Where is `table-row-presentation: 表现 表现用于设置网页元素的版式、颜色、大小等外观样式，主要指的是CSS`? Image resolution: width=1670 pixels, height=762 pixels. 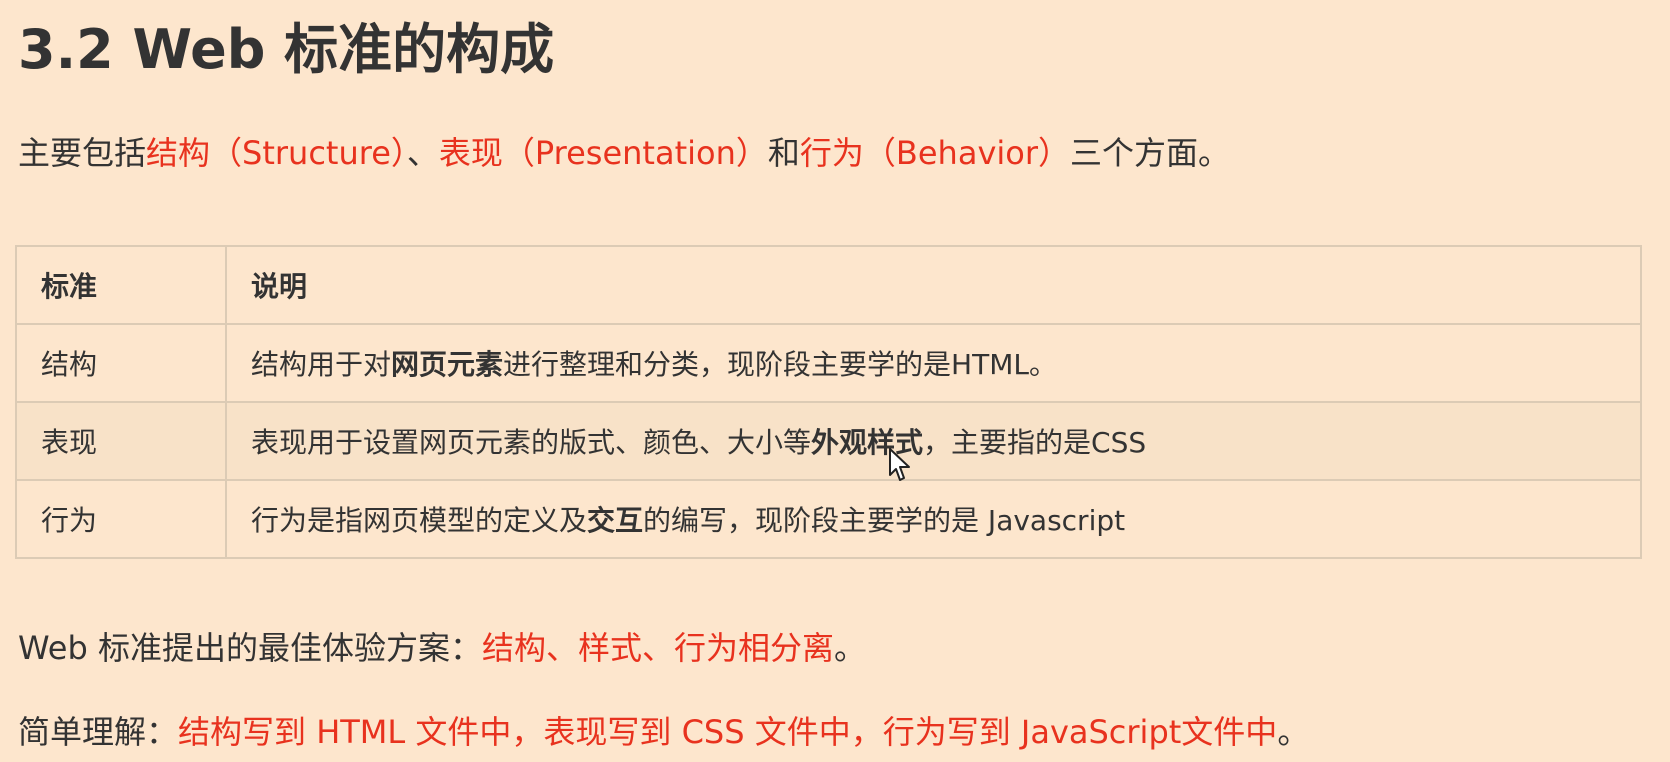
table-row-presentation: 表现 表现用于设置网页元素的版式、颜色、大小等外观样式，主要指的是CSS is located at coordinates (828, 441).